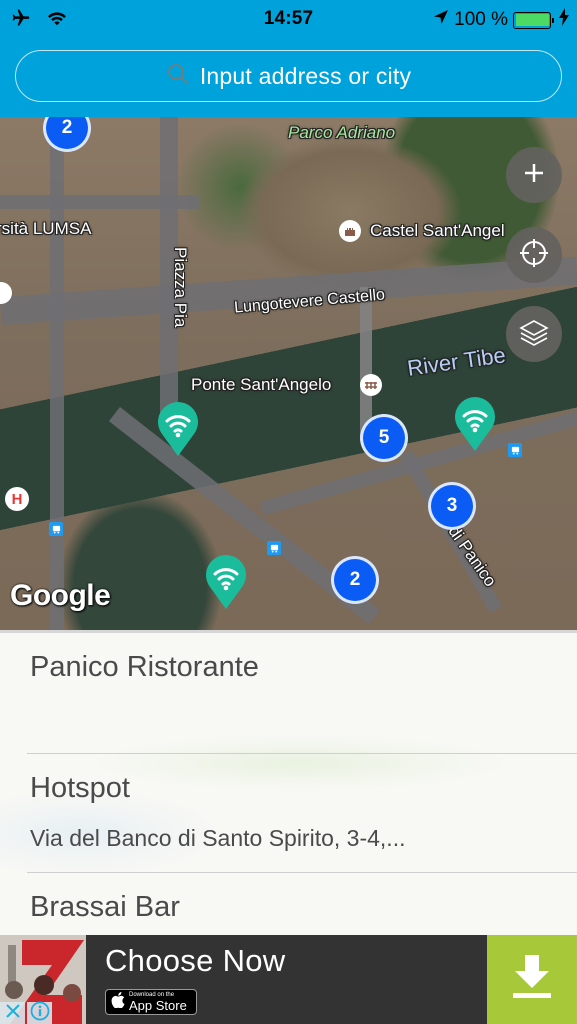 This screenshot has height=1024, width=577. Describe the element at coordinates (384, 438) in the screenshot. I see `cluster-marker: 5` at that location.